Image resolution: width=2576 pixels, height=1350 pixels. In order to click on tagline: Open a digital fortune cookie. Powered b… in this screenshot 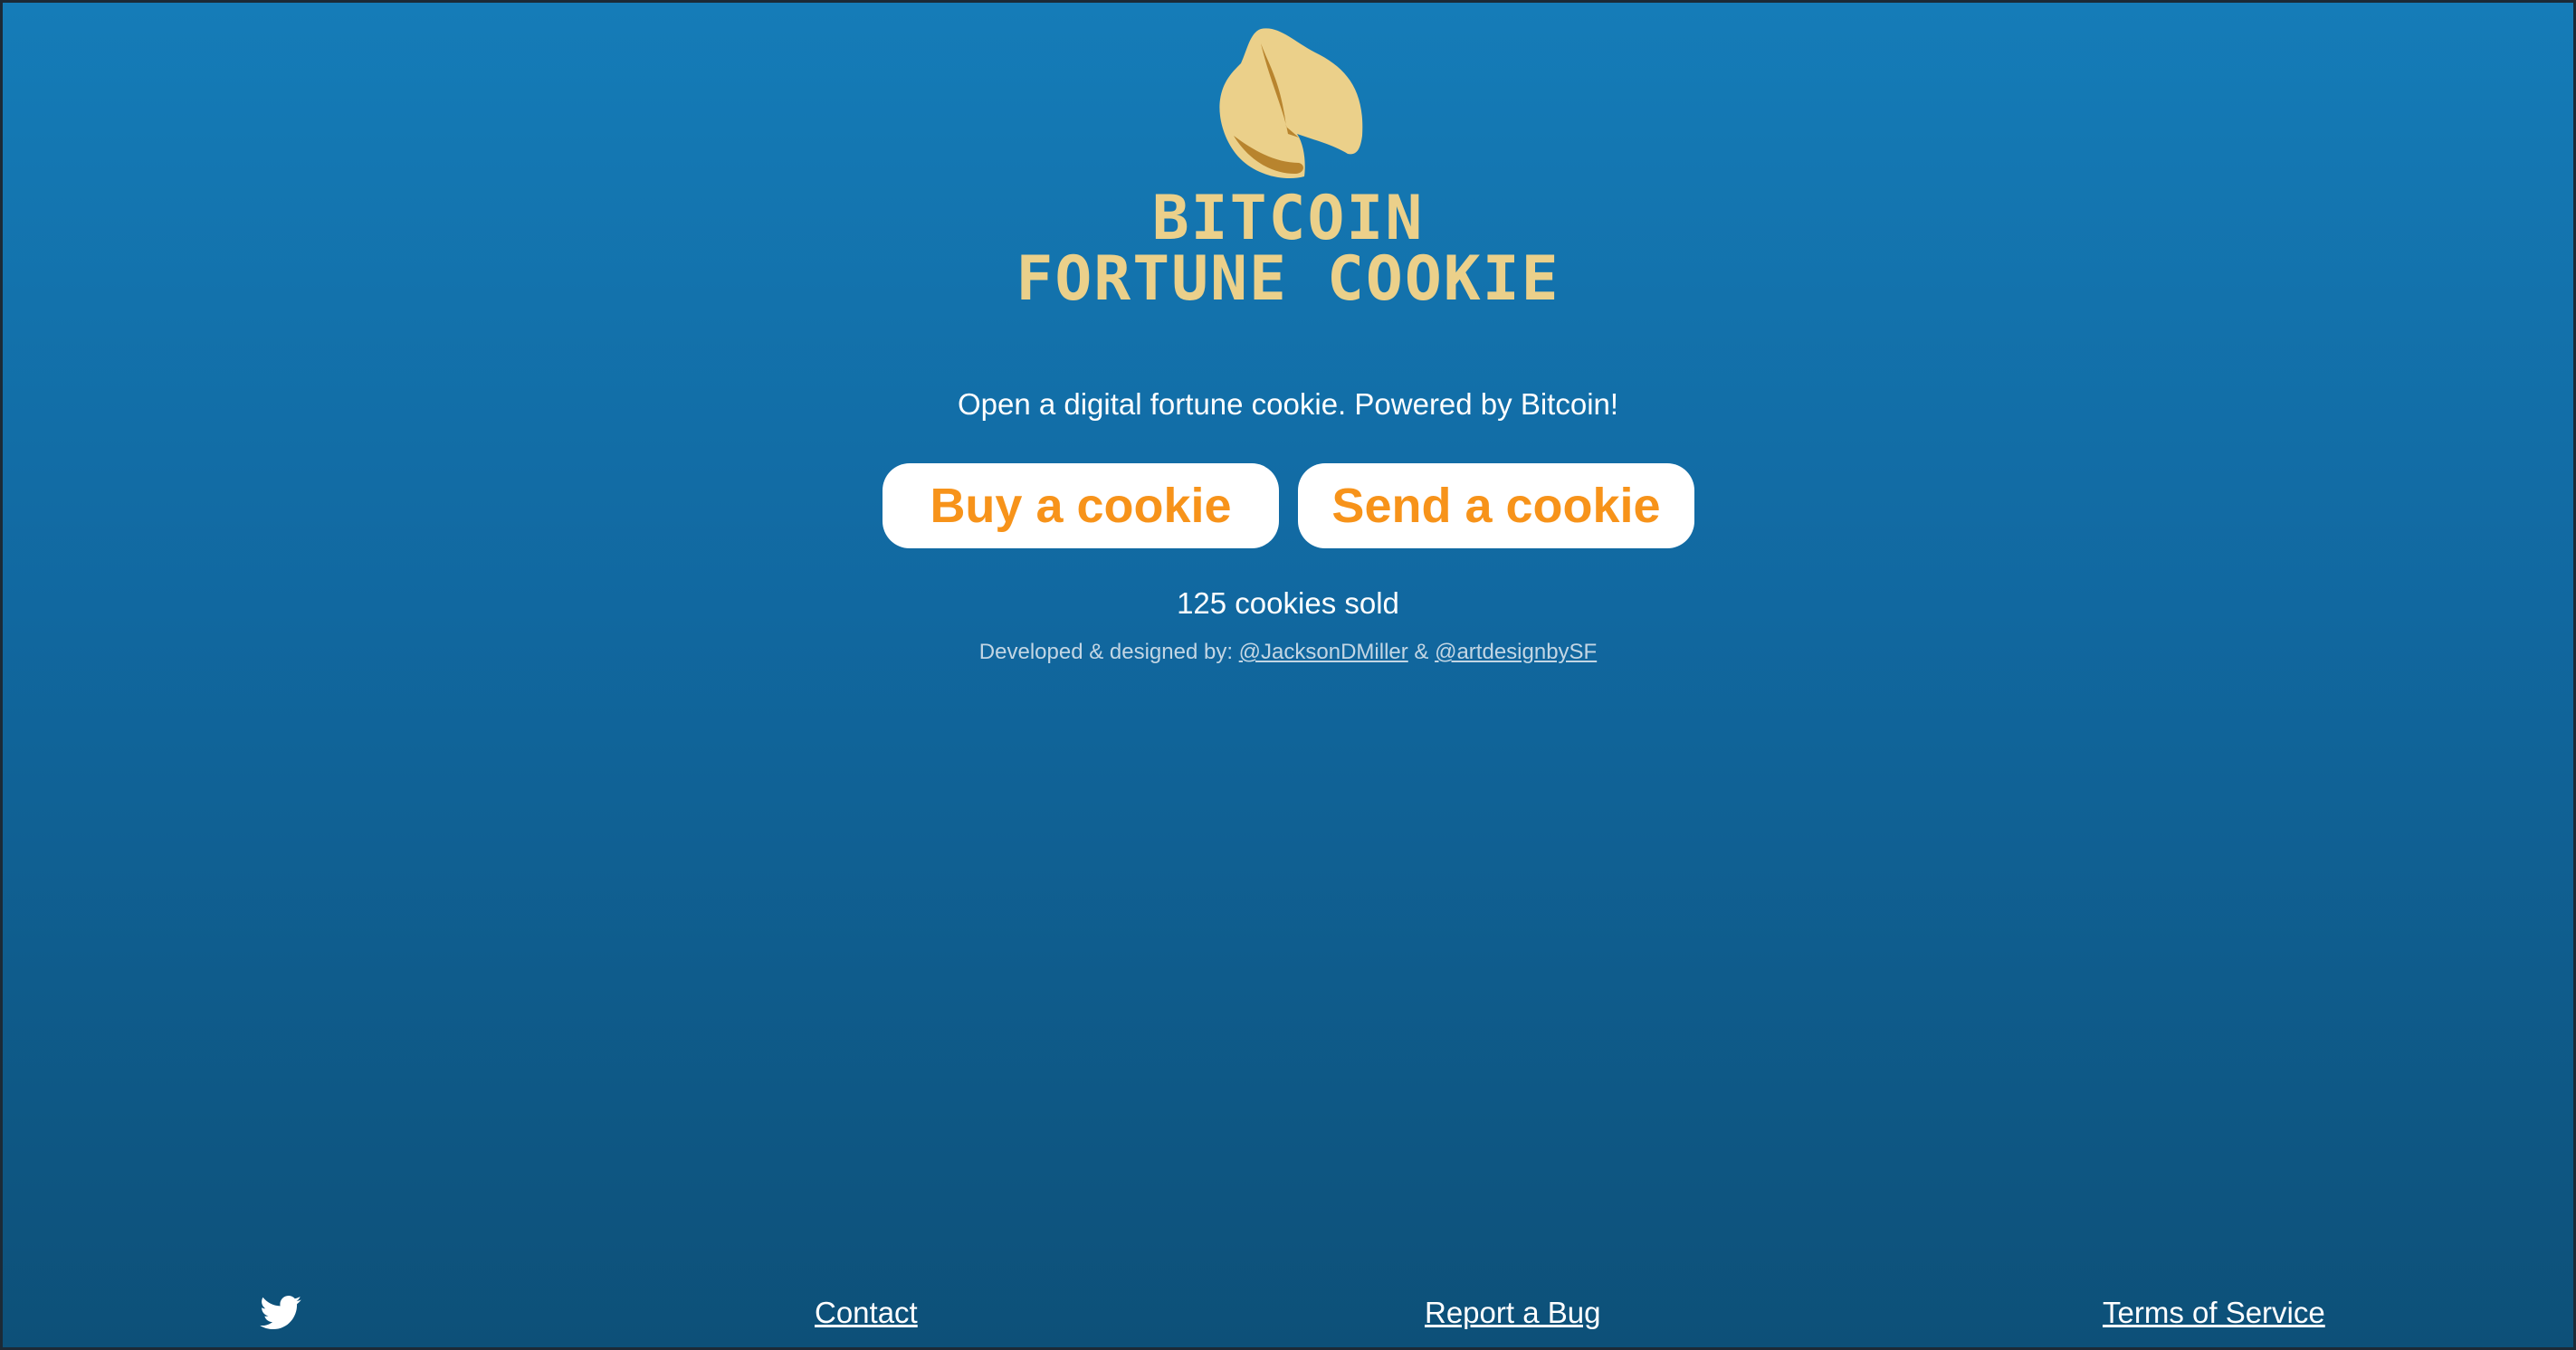, I will do `click(1288, 404)`.